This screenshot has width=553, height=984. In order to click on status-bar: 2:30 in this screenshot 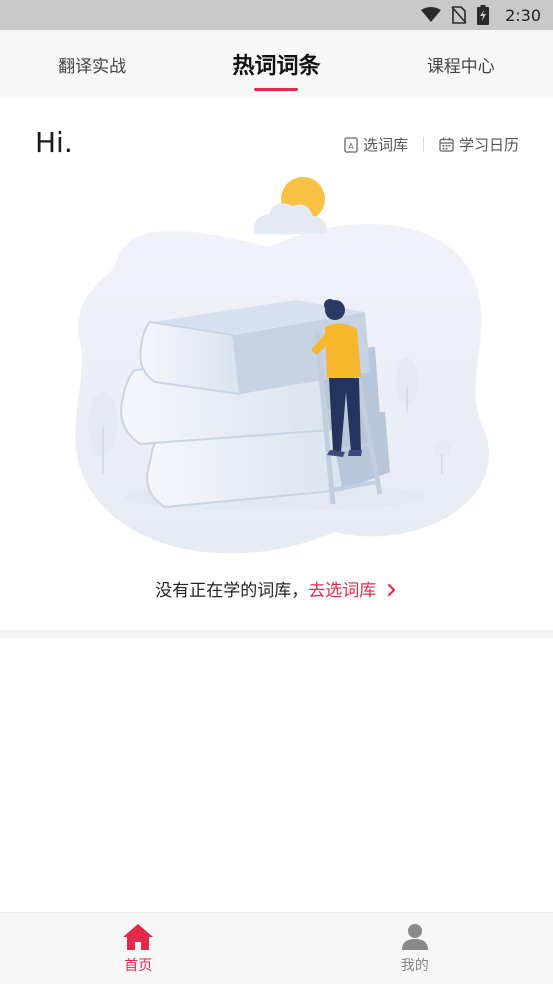, I will do `click(276, 15)`.